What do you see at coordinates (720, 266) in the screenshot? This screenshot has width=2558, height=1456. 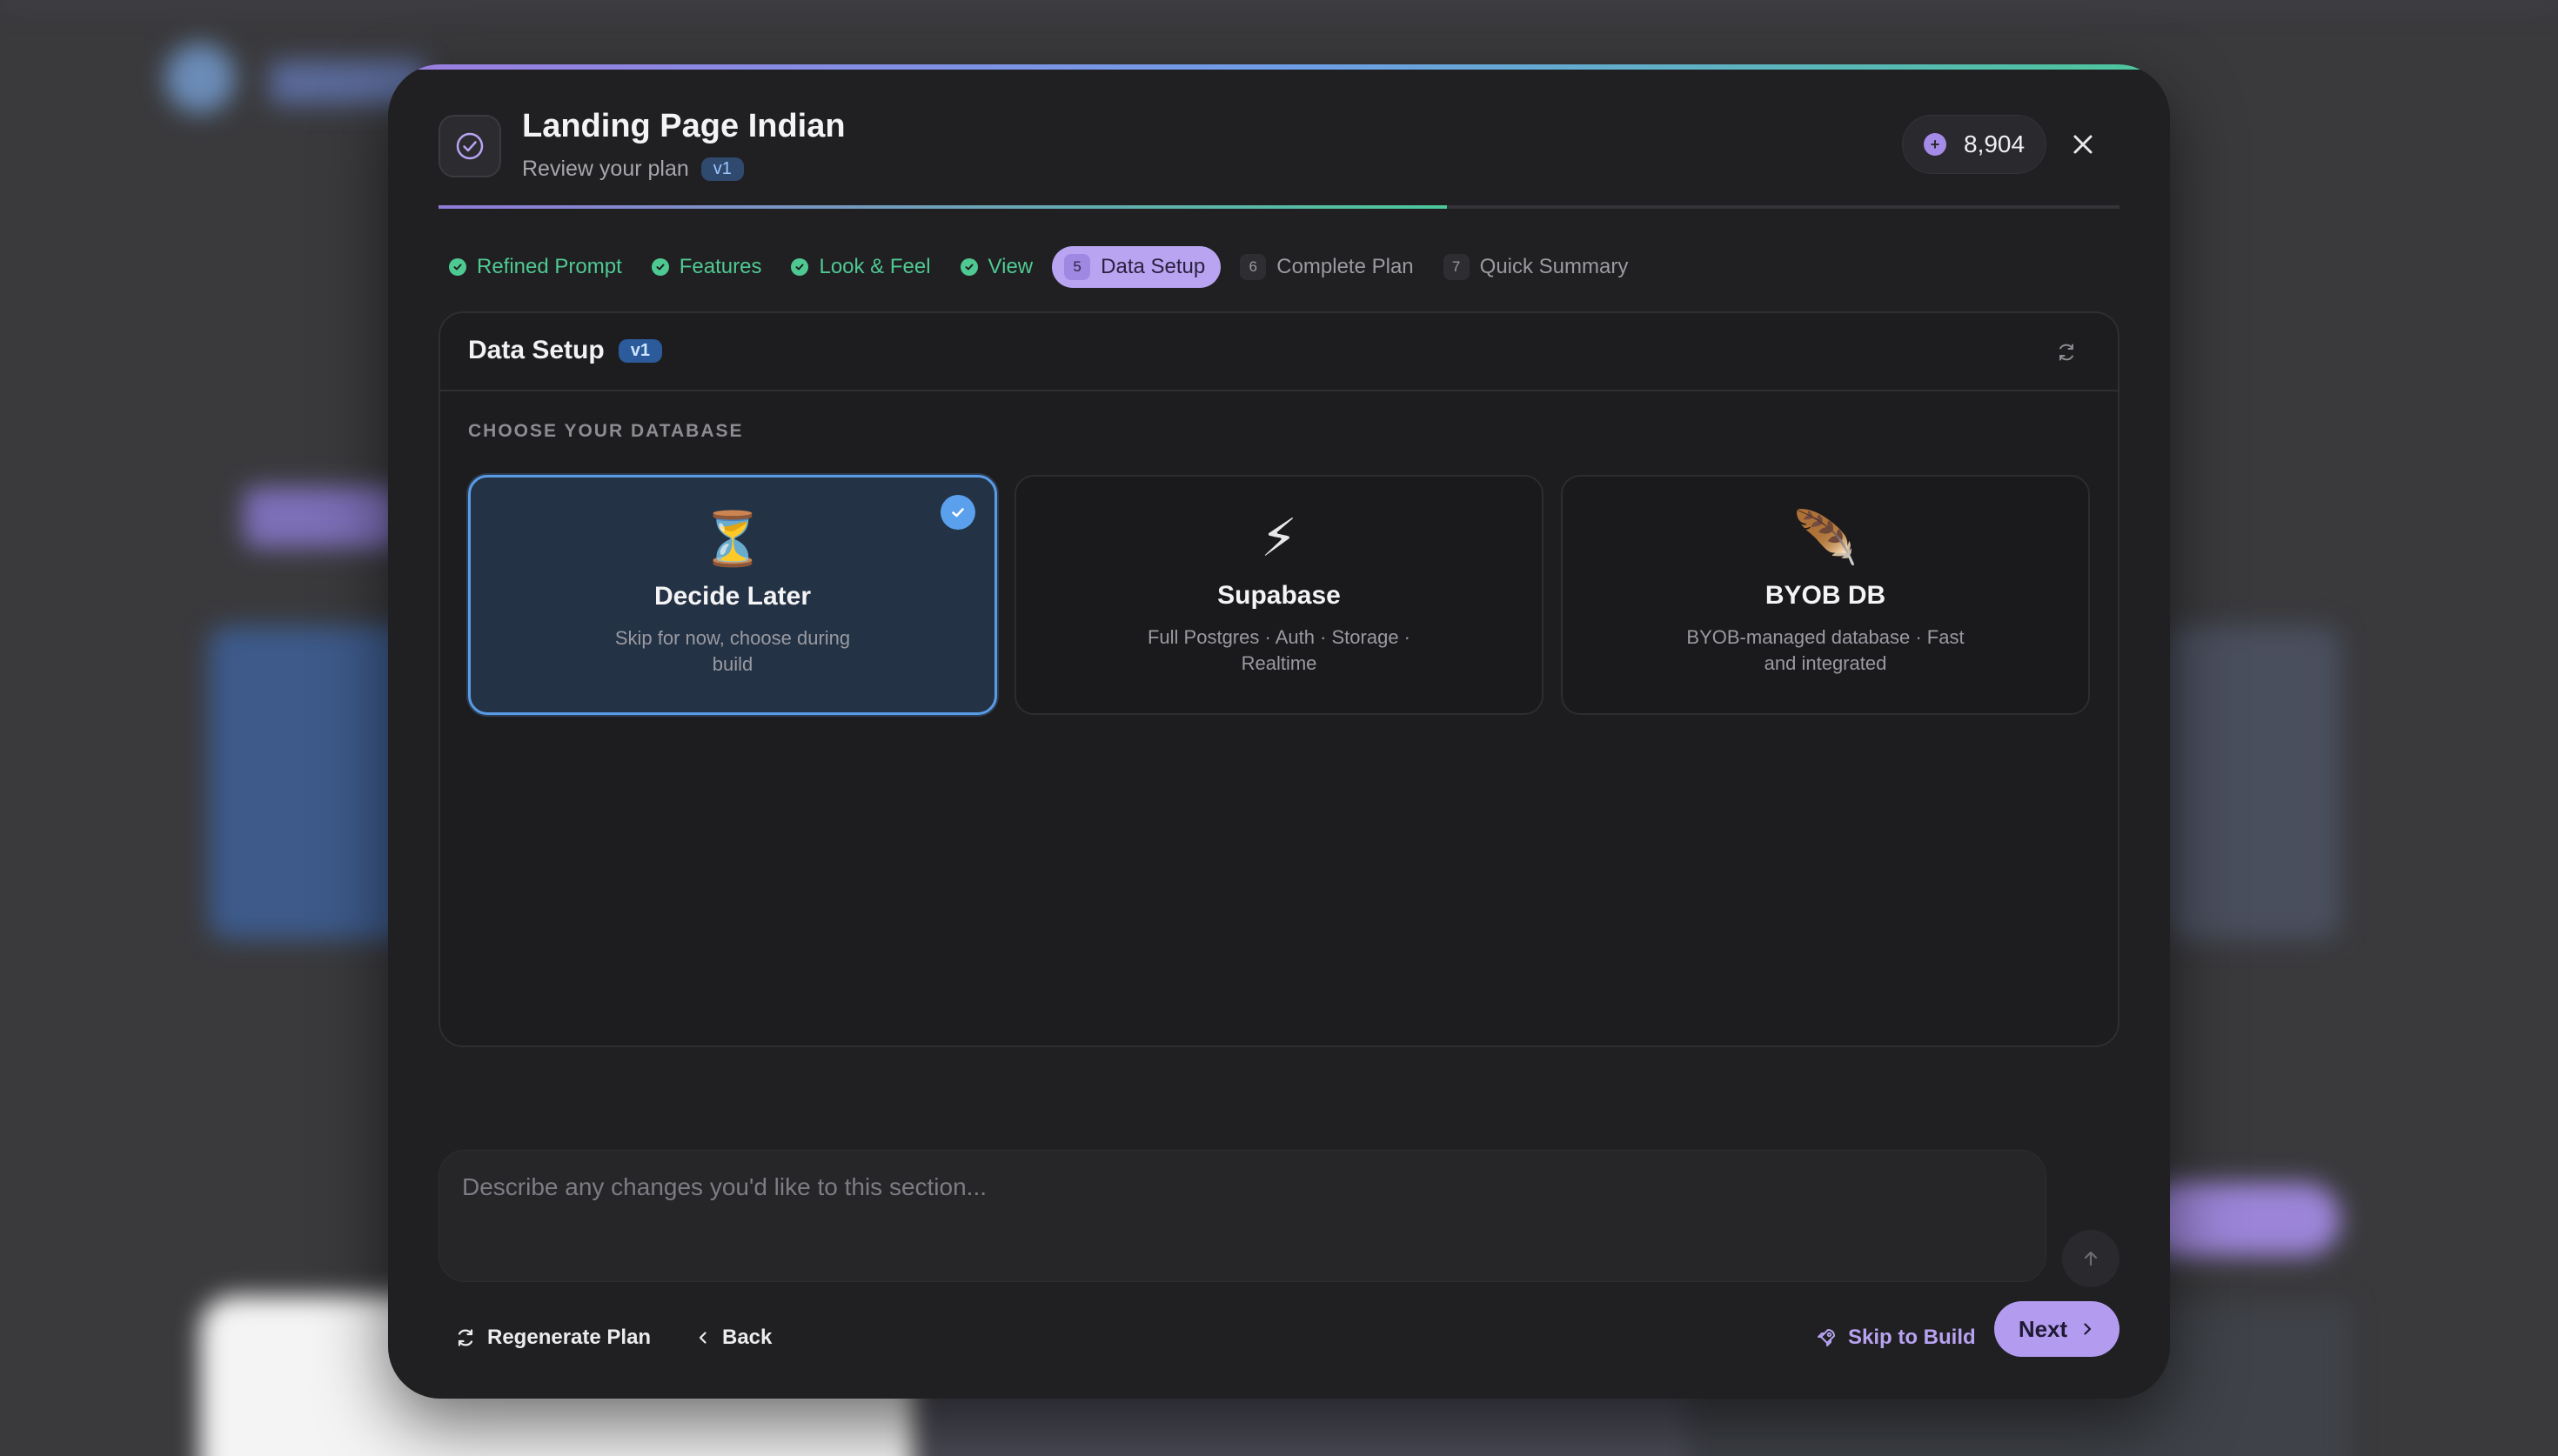 I see `tab-label: Features` at bounding box center [720, 266].